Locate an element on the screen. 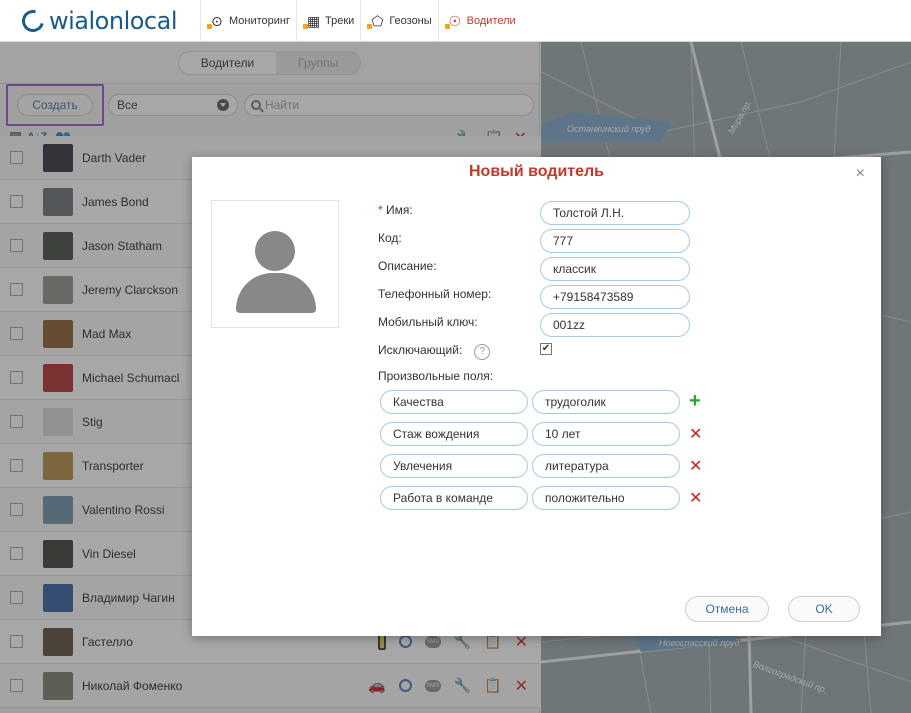 This screenshot has width=911, height=713. nav-geofences: ⬠ Геозоны is located at coordinates (398, 21).